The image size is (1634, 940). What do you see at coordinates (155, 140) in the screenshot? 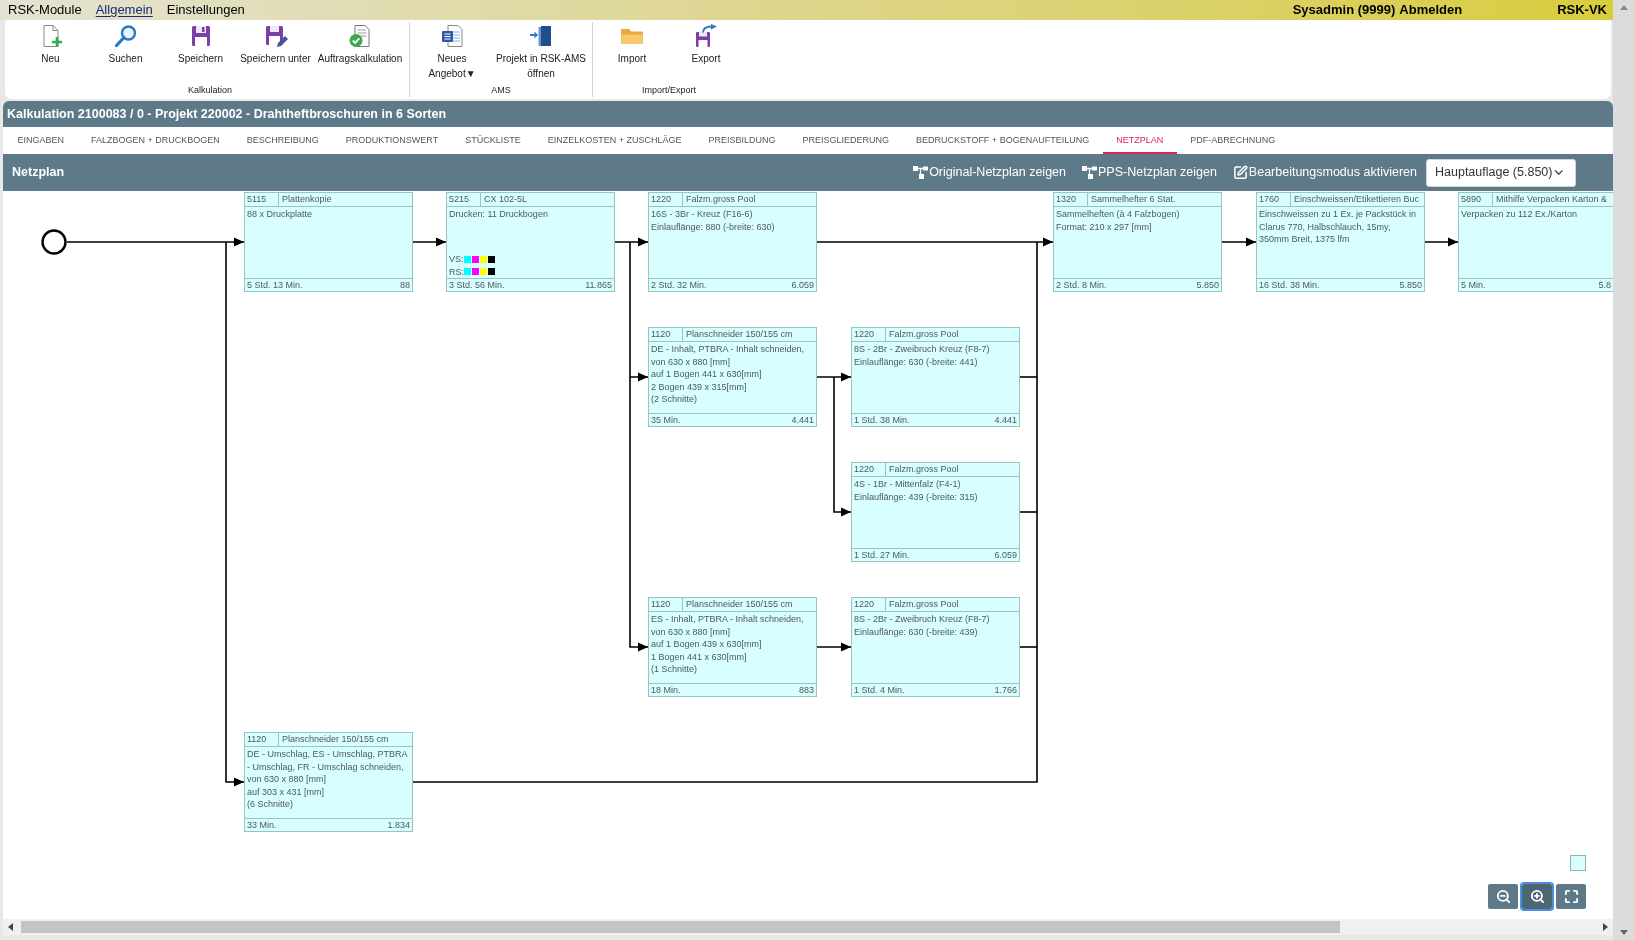
I see `tab: FALZBOGEN + DRUCKBOGEN` at bounding box center [155, 140].